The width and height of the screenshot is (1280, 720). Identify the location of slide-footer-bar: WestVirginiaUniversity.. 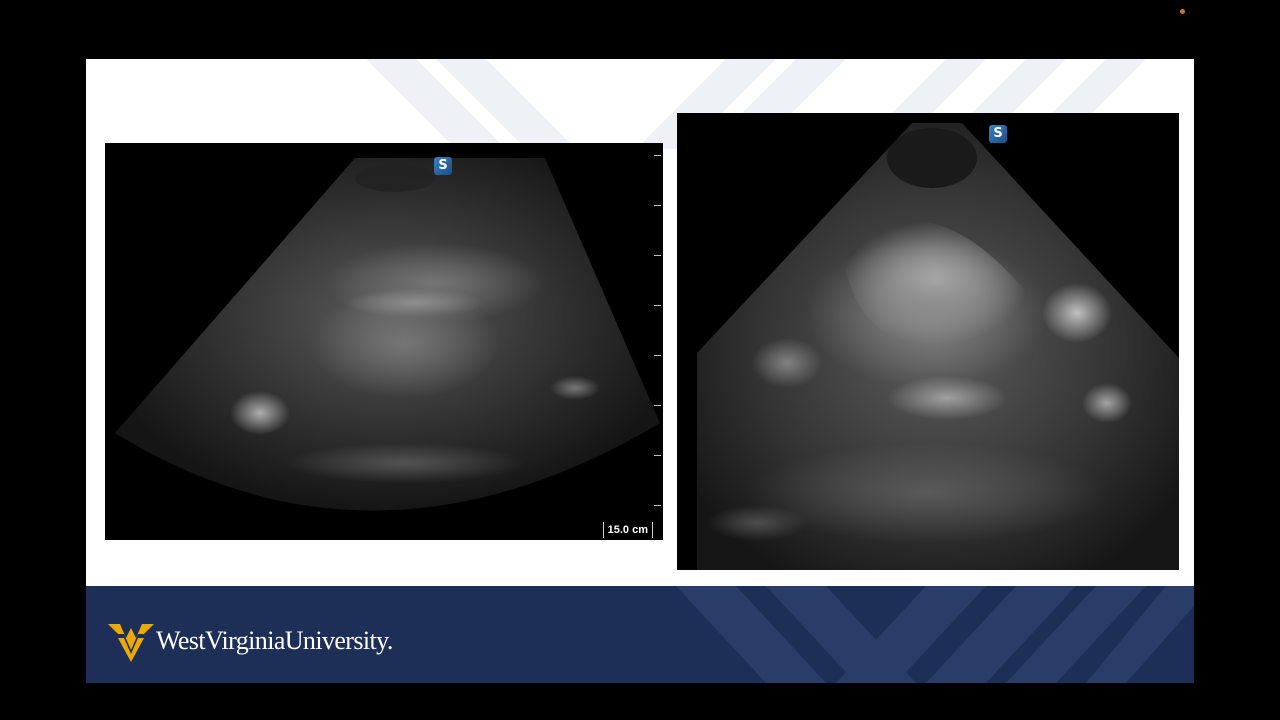
(640, 634).